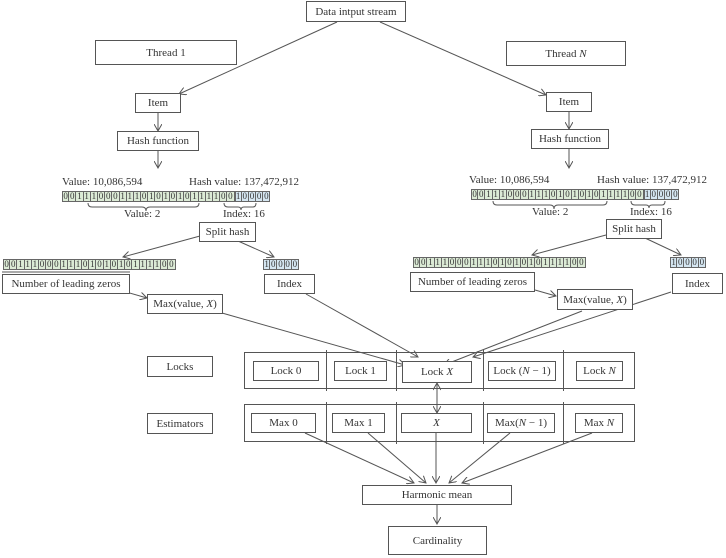 The height and width of the screenshot is (558, 726). What do you see at coordinates (356, 11) in the screenshot?
I see `data-input-stream-label: Data intput stream` at bounding box center [356, 11].